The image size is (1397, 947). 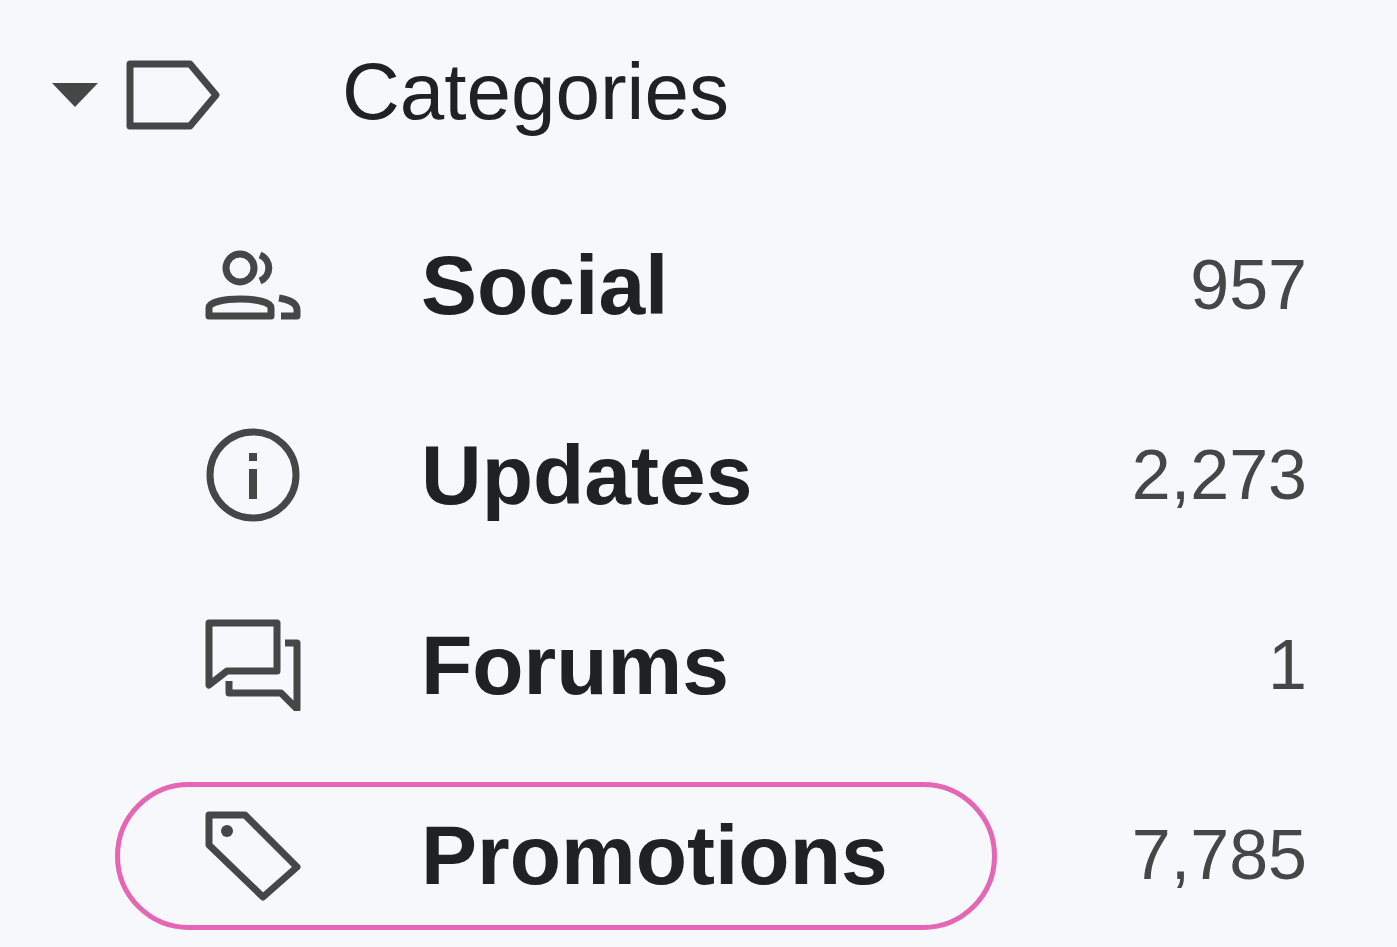 I want to click on count: 2,273, so click(x=1219, y=475).